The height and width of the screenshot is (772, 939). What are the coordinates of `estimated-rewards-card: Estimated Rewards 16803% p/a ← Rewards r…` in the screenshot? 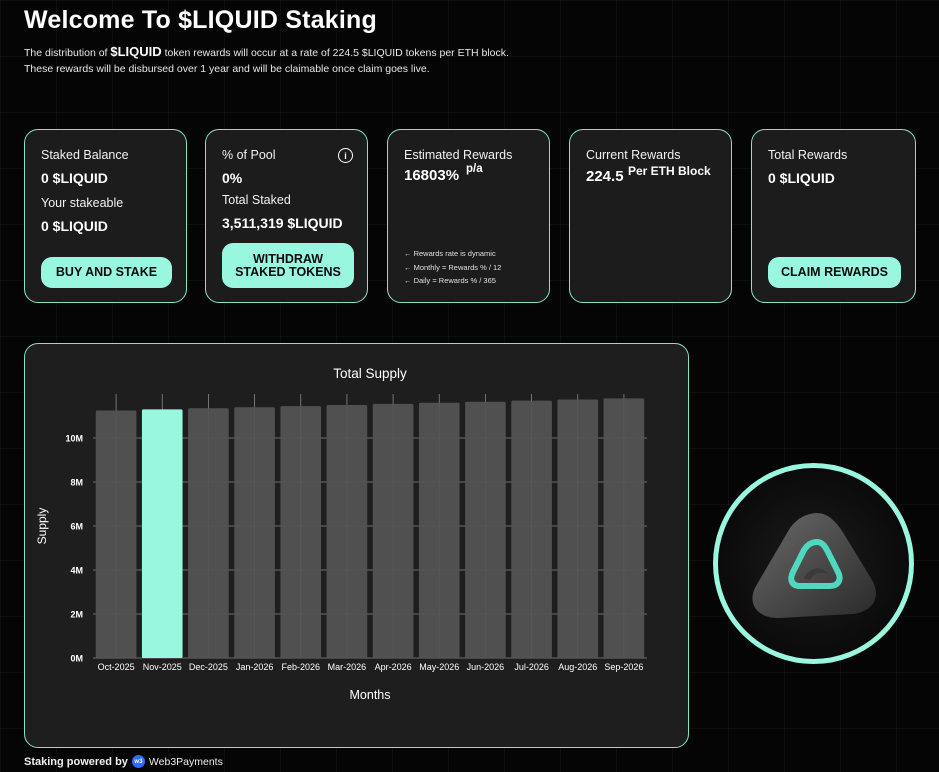 It's located at (468, 216).